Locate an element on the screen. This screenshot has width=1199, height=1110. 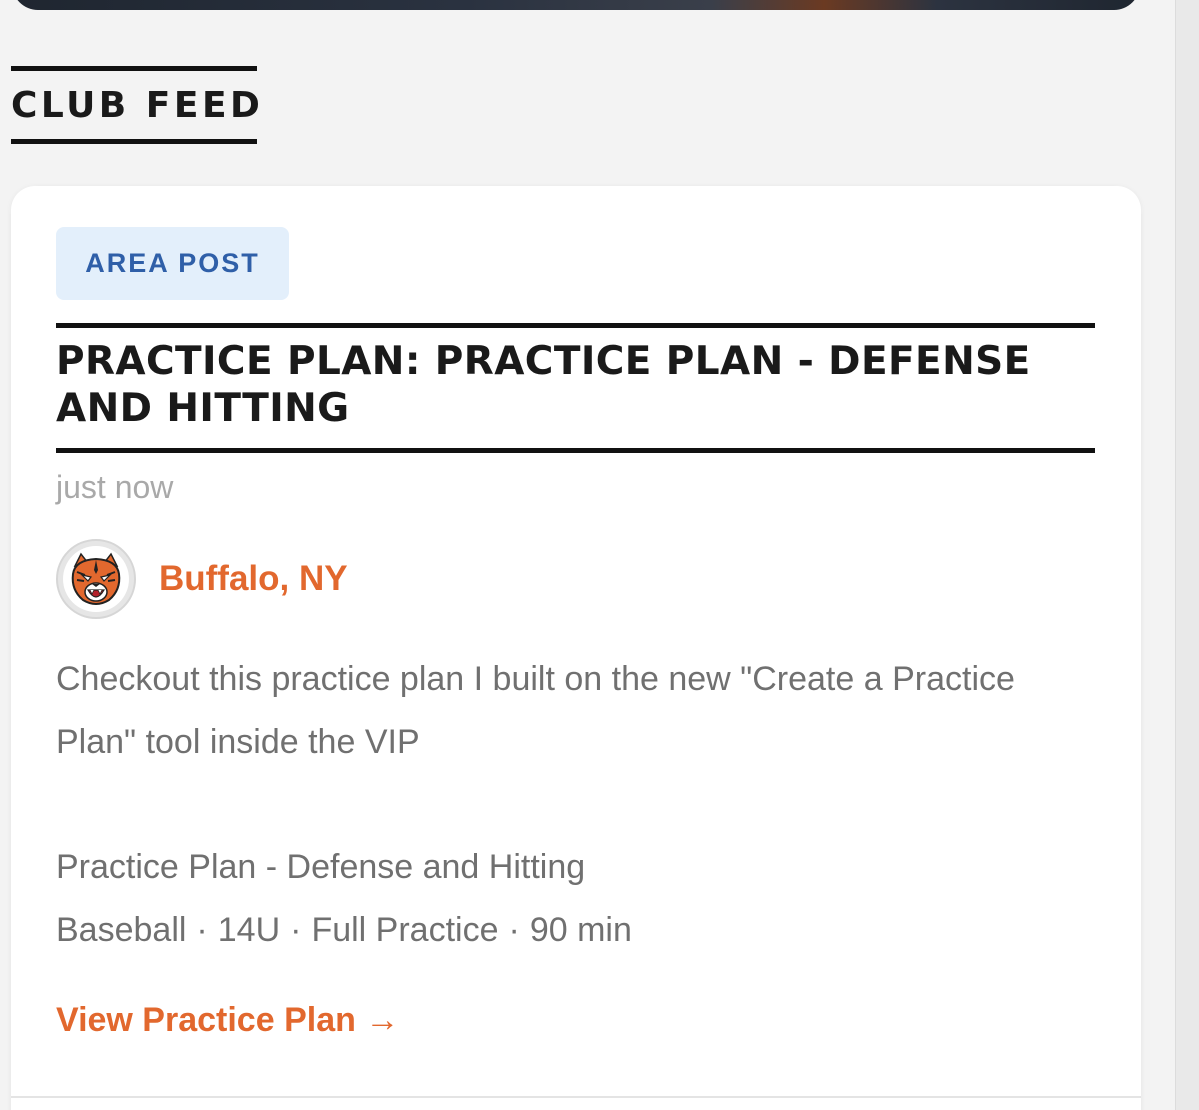
avatar is located at coordinates (96, 579).